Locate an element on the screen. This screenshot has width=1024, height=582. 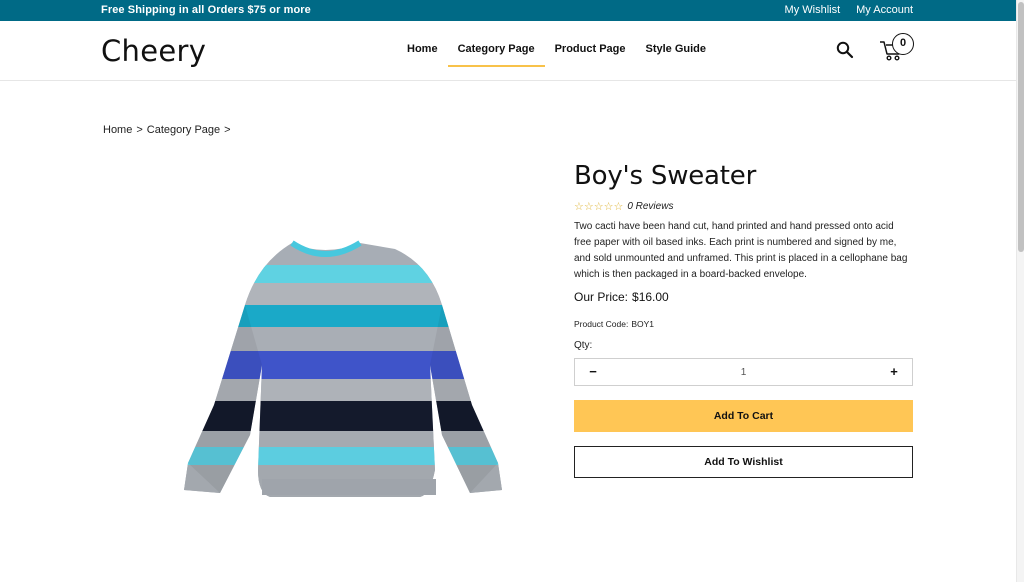
qty-label: Qty: is located at coordinates (583, 345).